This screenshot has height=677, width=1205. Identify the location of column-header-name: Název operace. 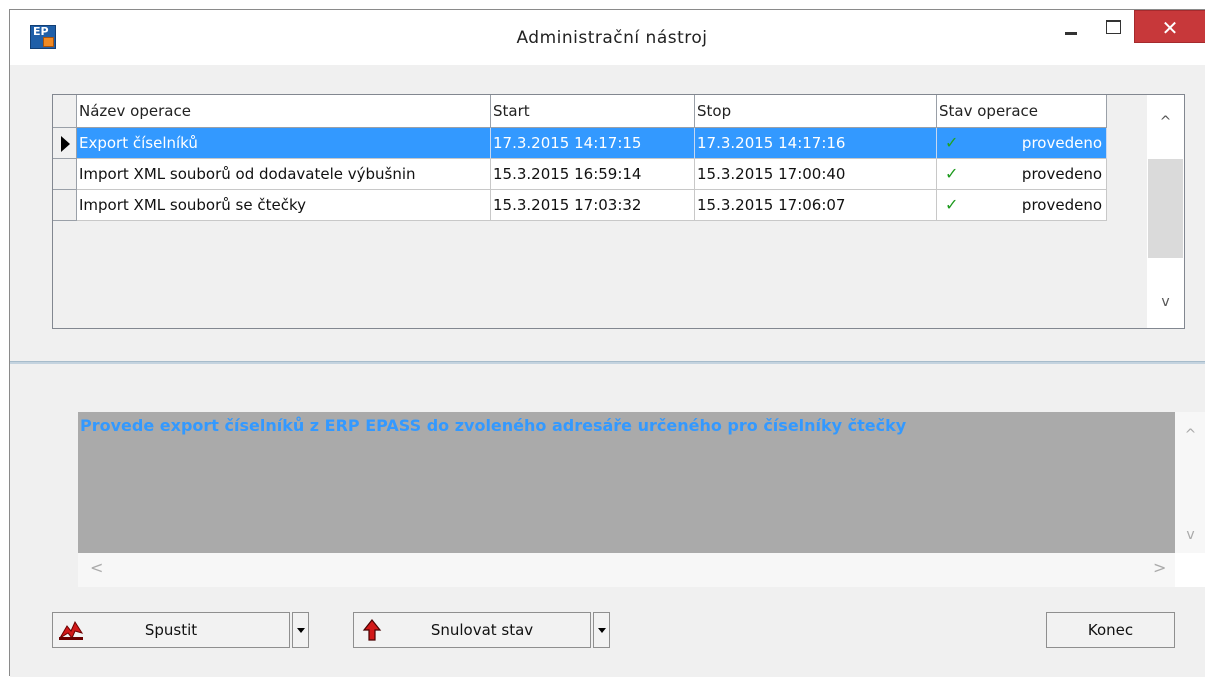
(284, 111).